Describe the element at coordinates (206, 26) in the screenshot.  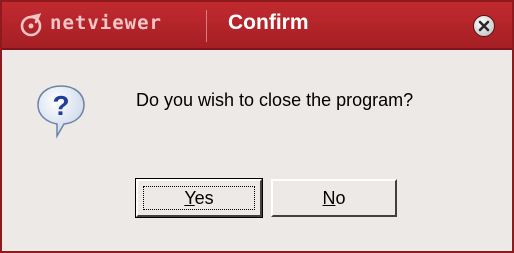
I see `title-separator` at that location.